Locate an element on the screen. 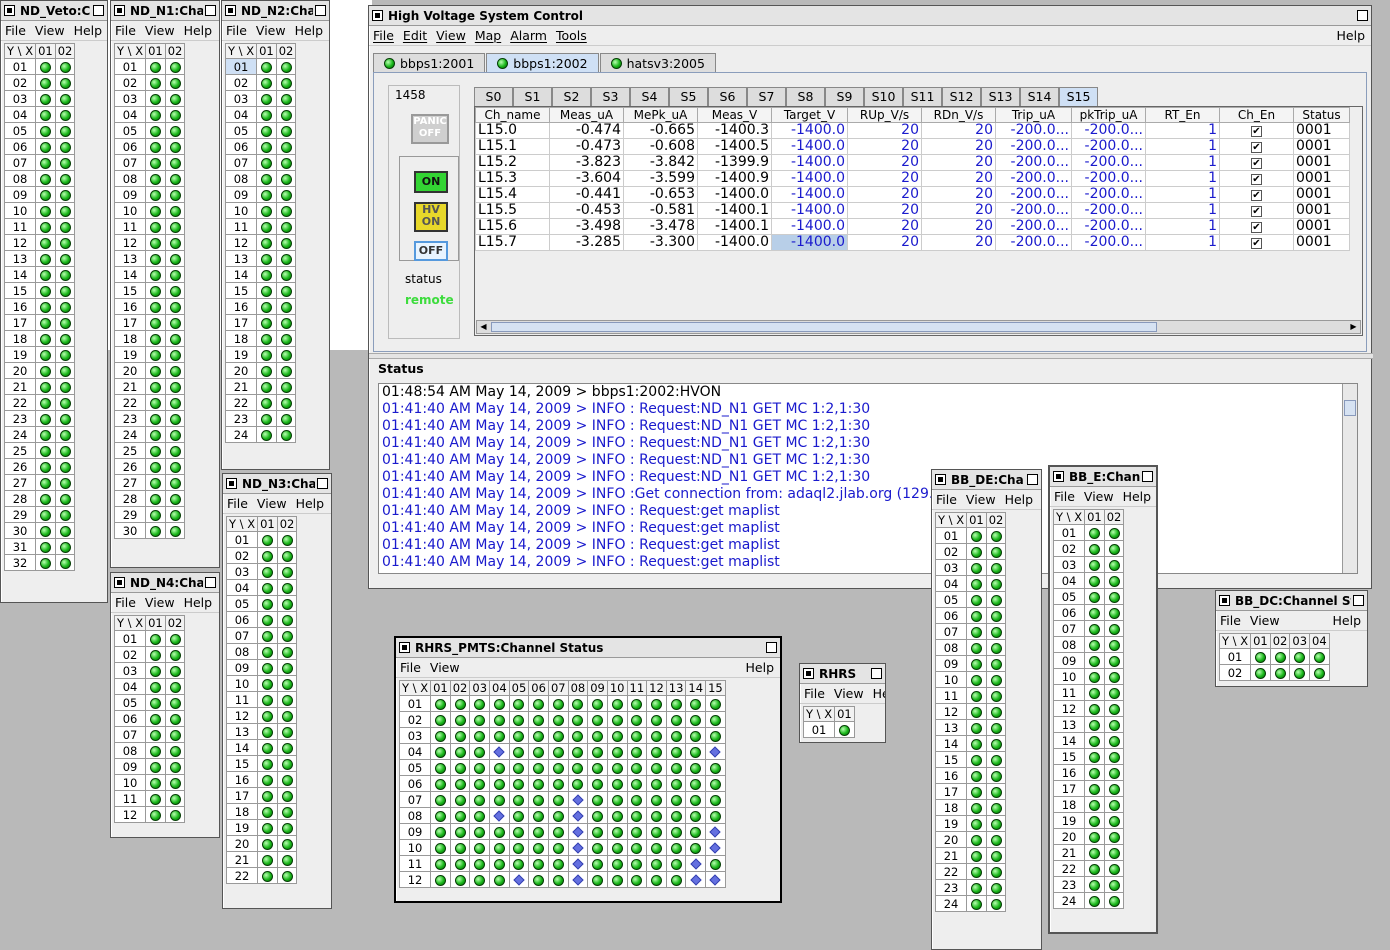 The height and width of the screenshot is (950, 1390). hv-window-titlebar: High Voltage System Control is located at coordinates (870, 16).